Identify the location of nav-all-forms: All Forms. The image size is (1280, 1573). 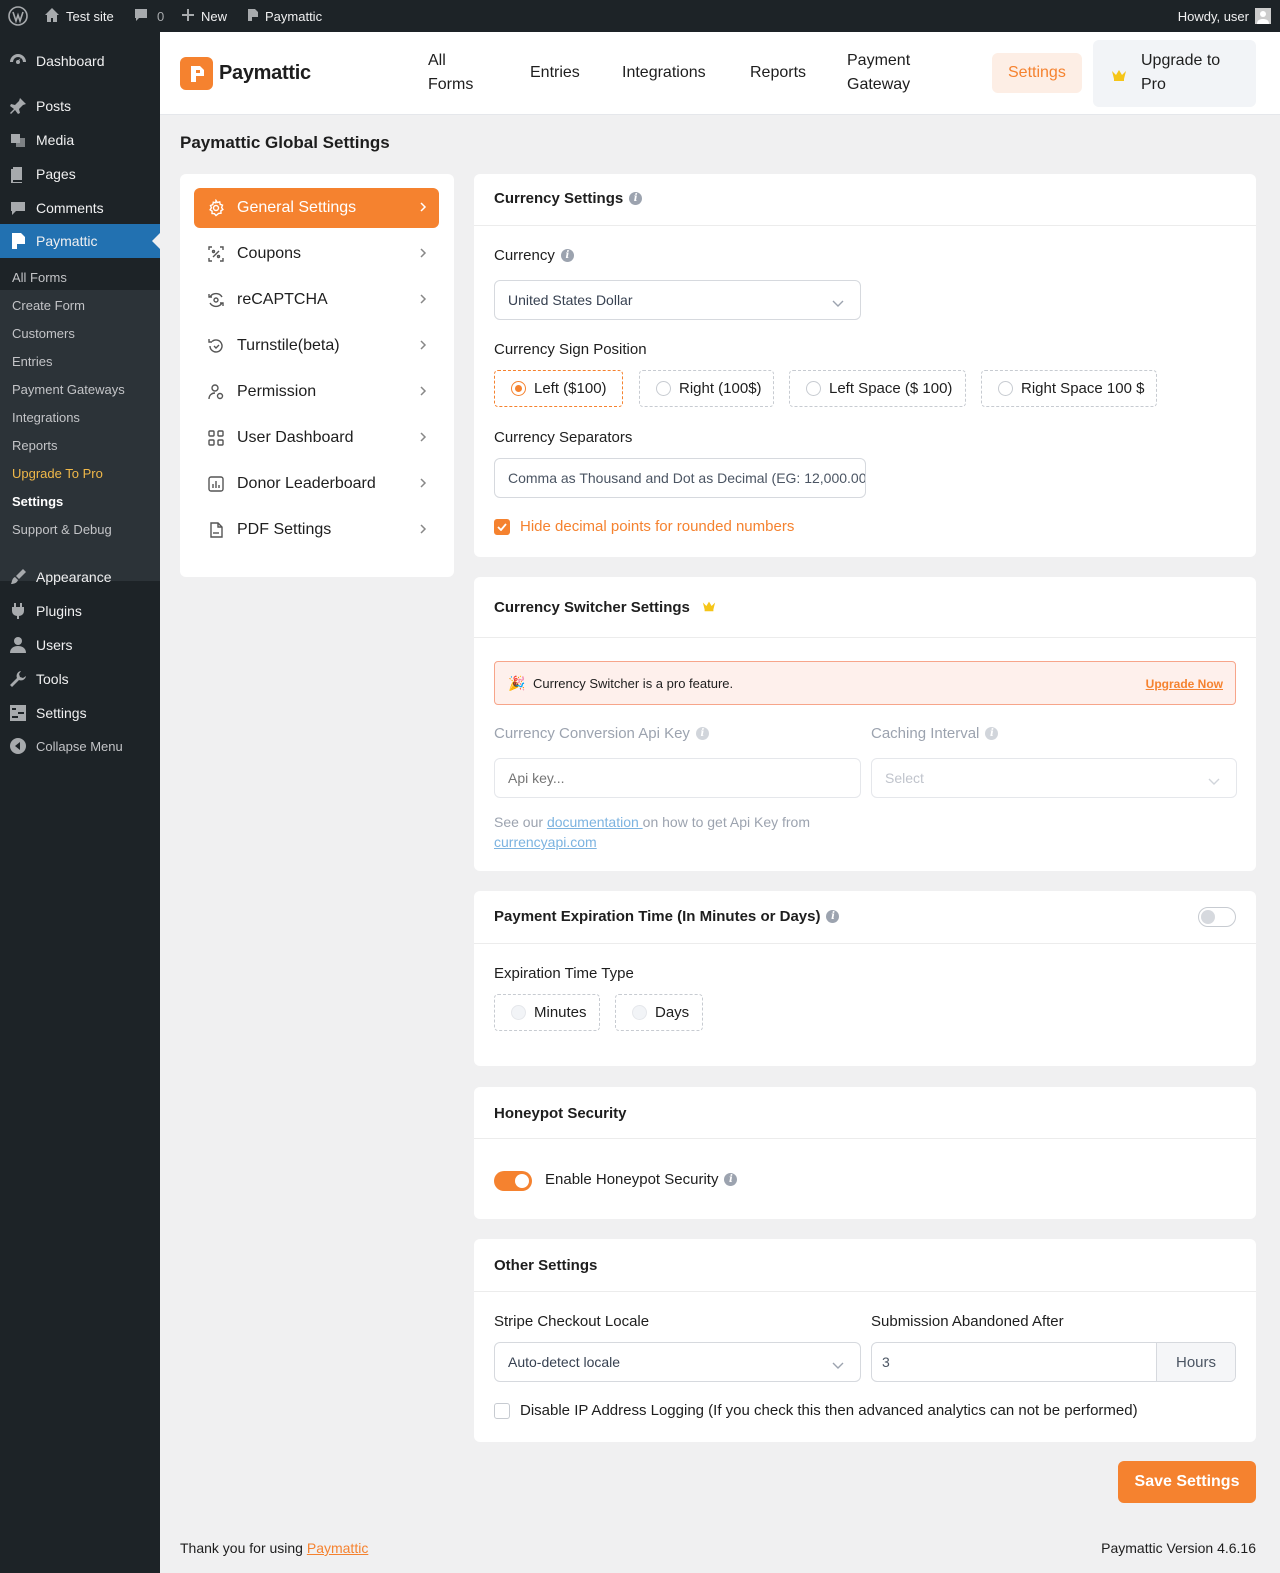
(450, 73).